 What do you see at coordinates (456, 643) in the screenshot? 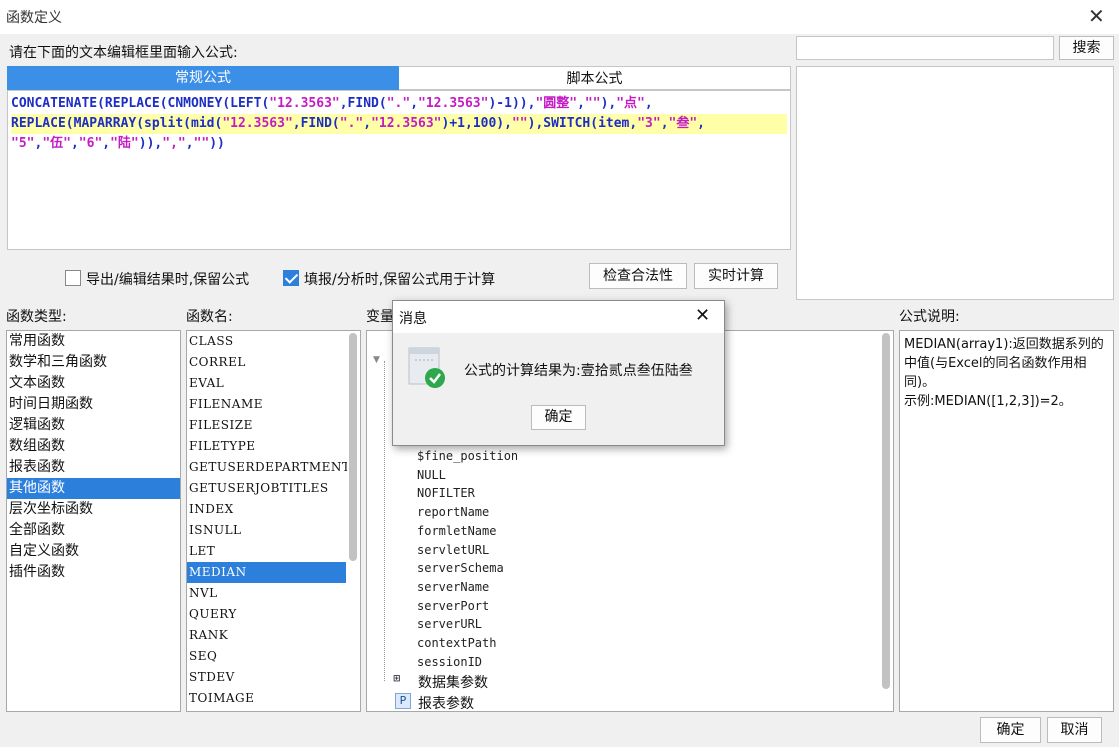
I see `variable-item: contextPath` at bounding box center [456, 643].